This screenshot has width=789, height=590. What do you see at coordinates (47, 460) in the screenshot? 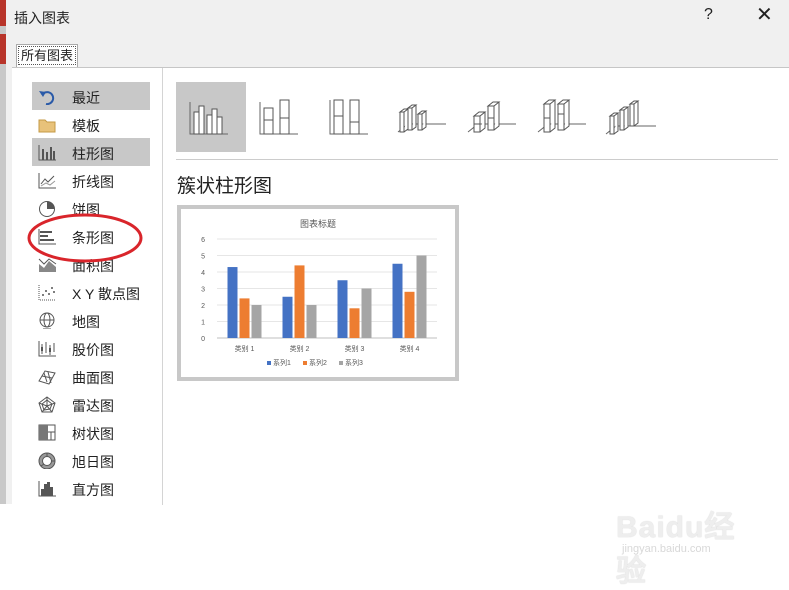
I see `sunburst-chart-icon` at bounding box center [47, 460].